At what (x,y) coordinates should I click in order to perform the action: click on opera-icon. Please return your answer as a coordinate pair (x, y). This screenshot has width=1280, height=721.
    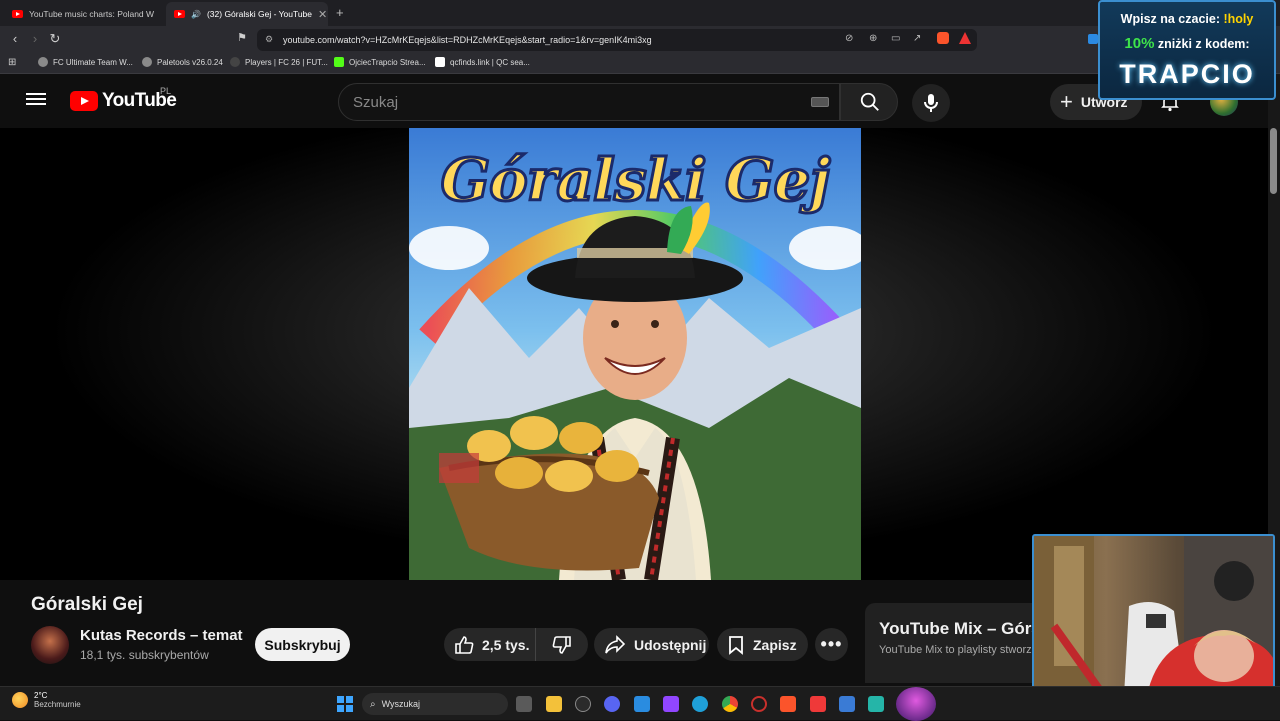
    Looking at the image, I should click on (759, 704).